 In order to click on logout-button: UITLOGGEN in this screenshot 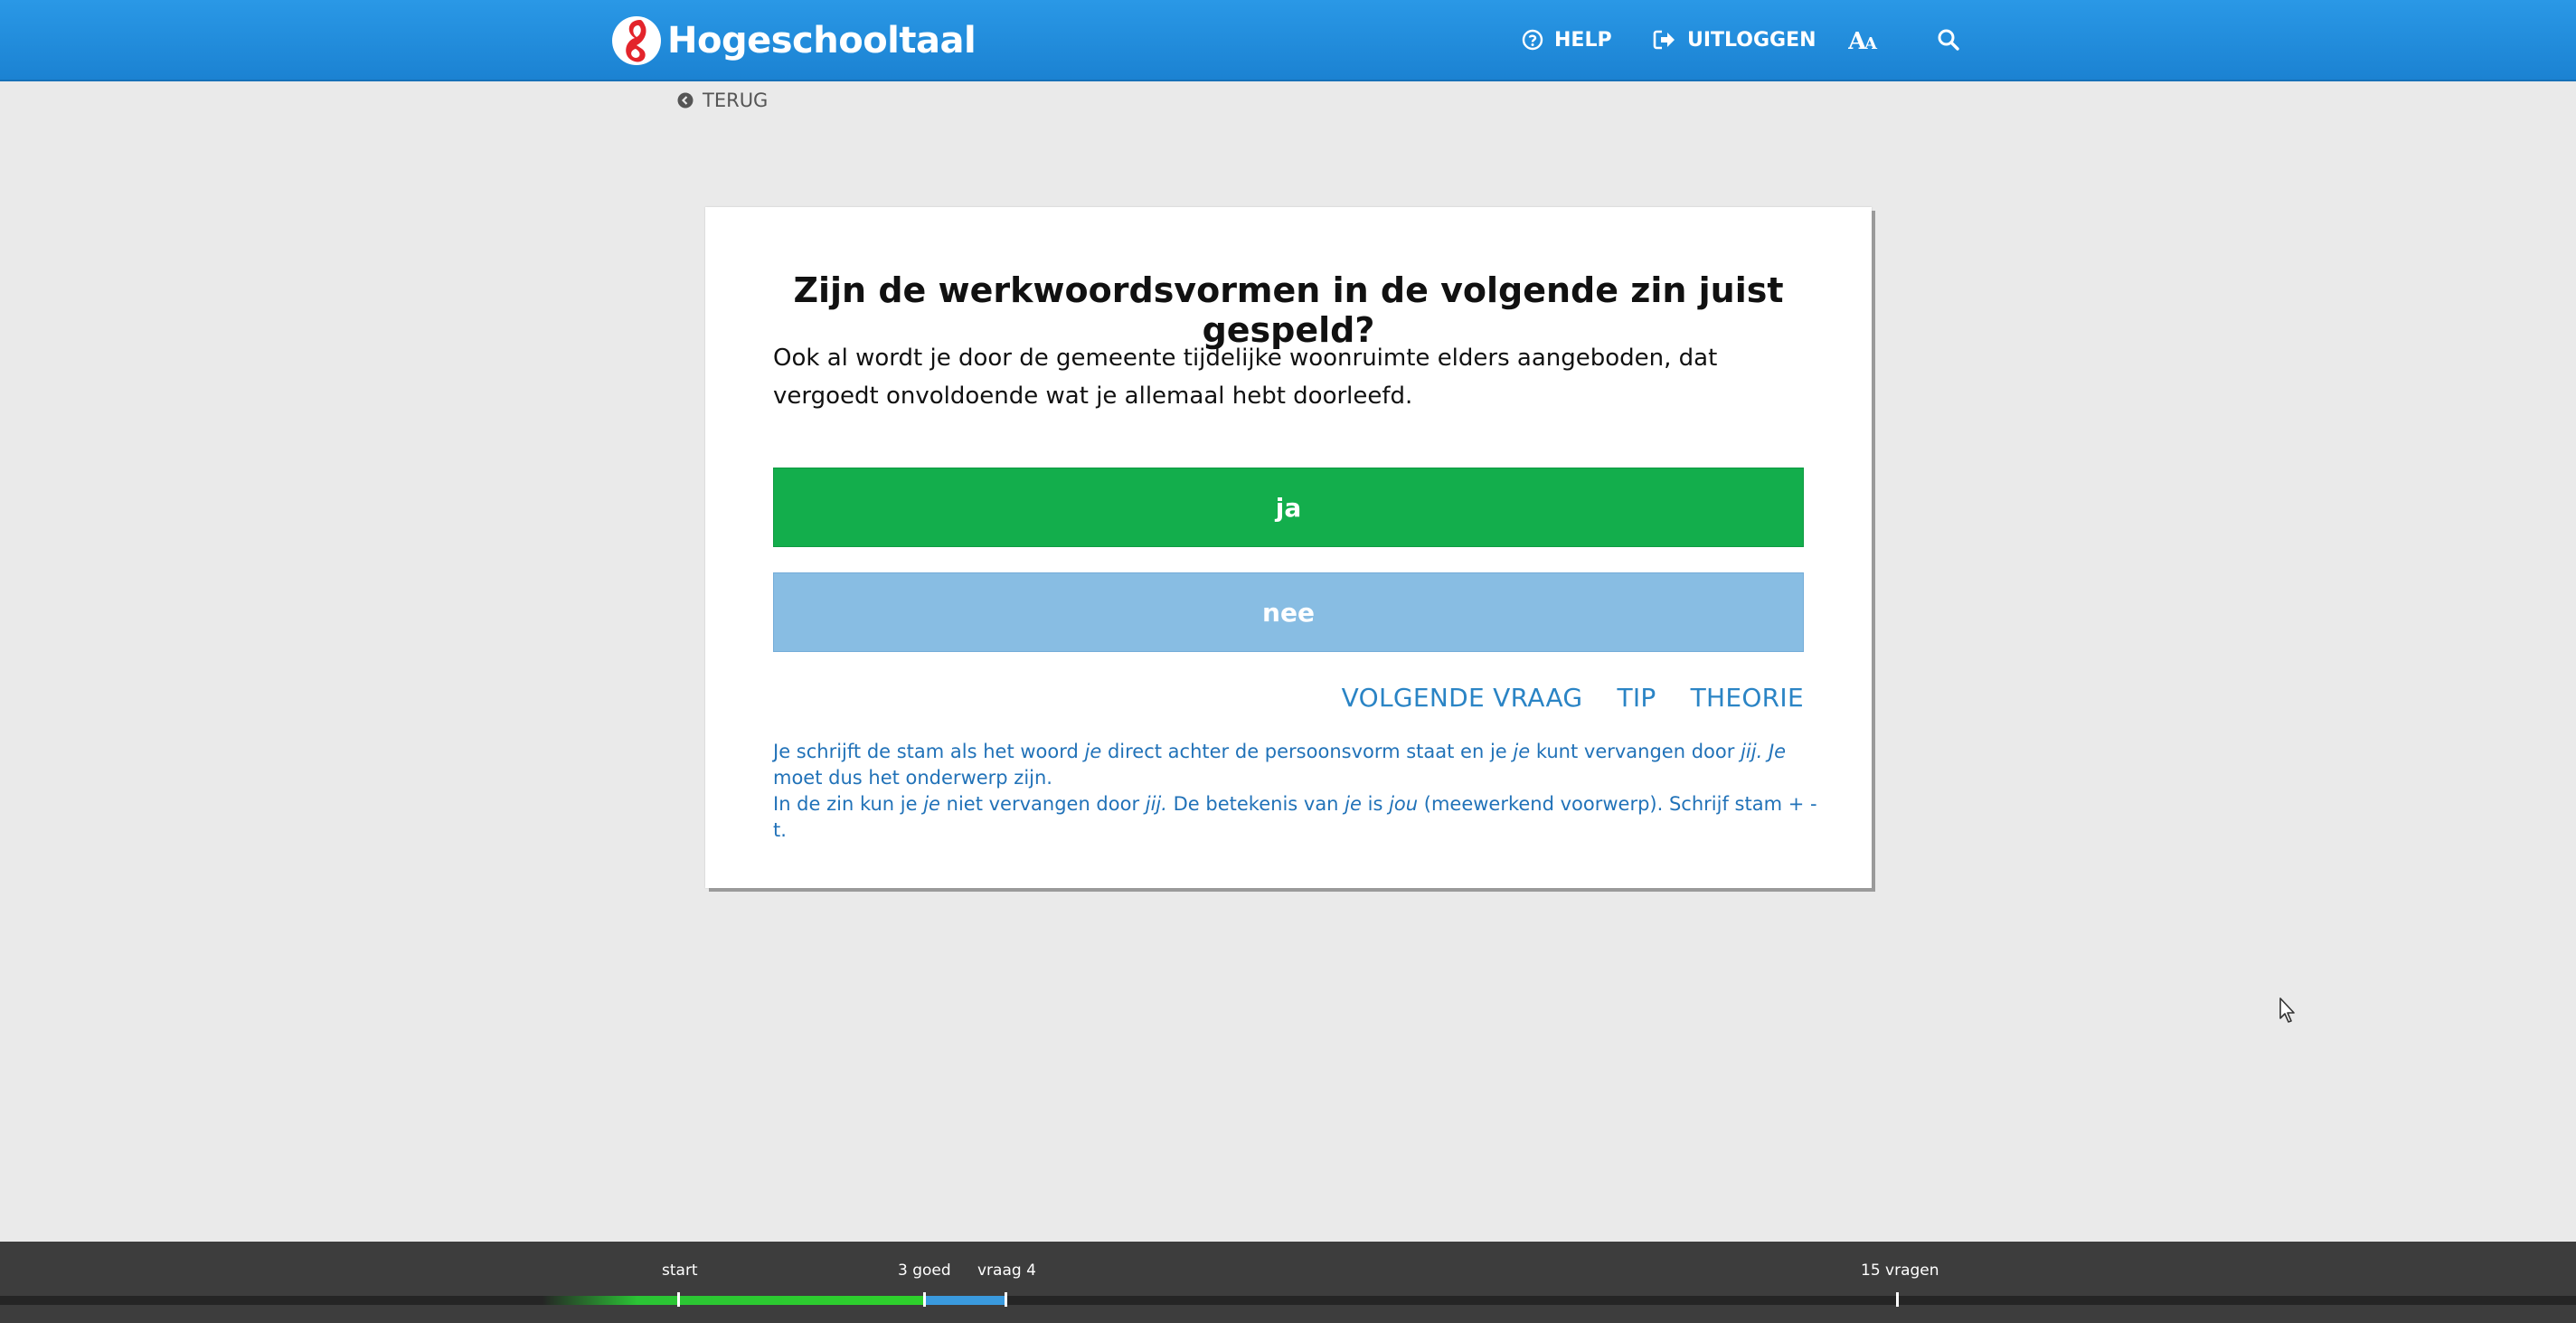, I will do `click(1734, 40)`.